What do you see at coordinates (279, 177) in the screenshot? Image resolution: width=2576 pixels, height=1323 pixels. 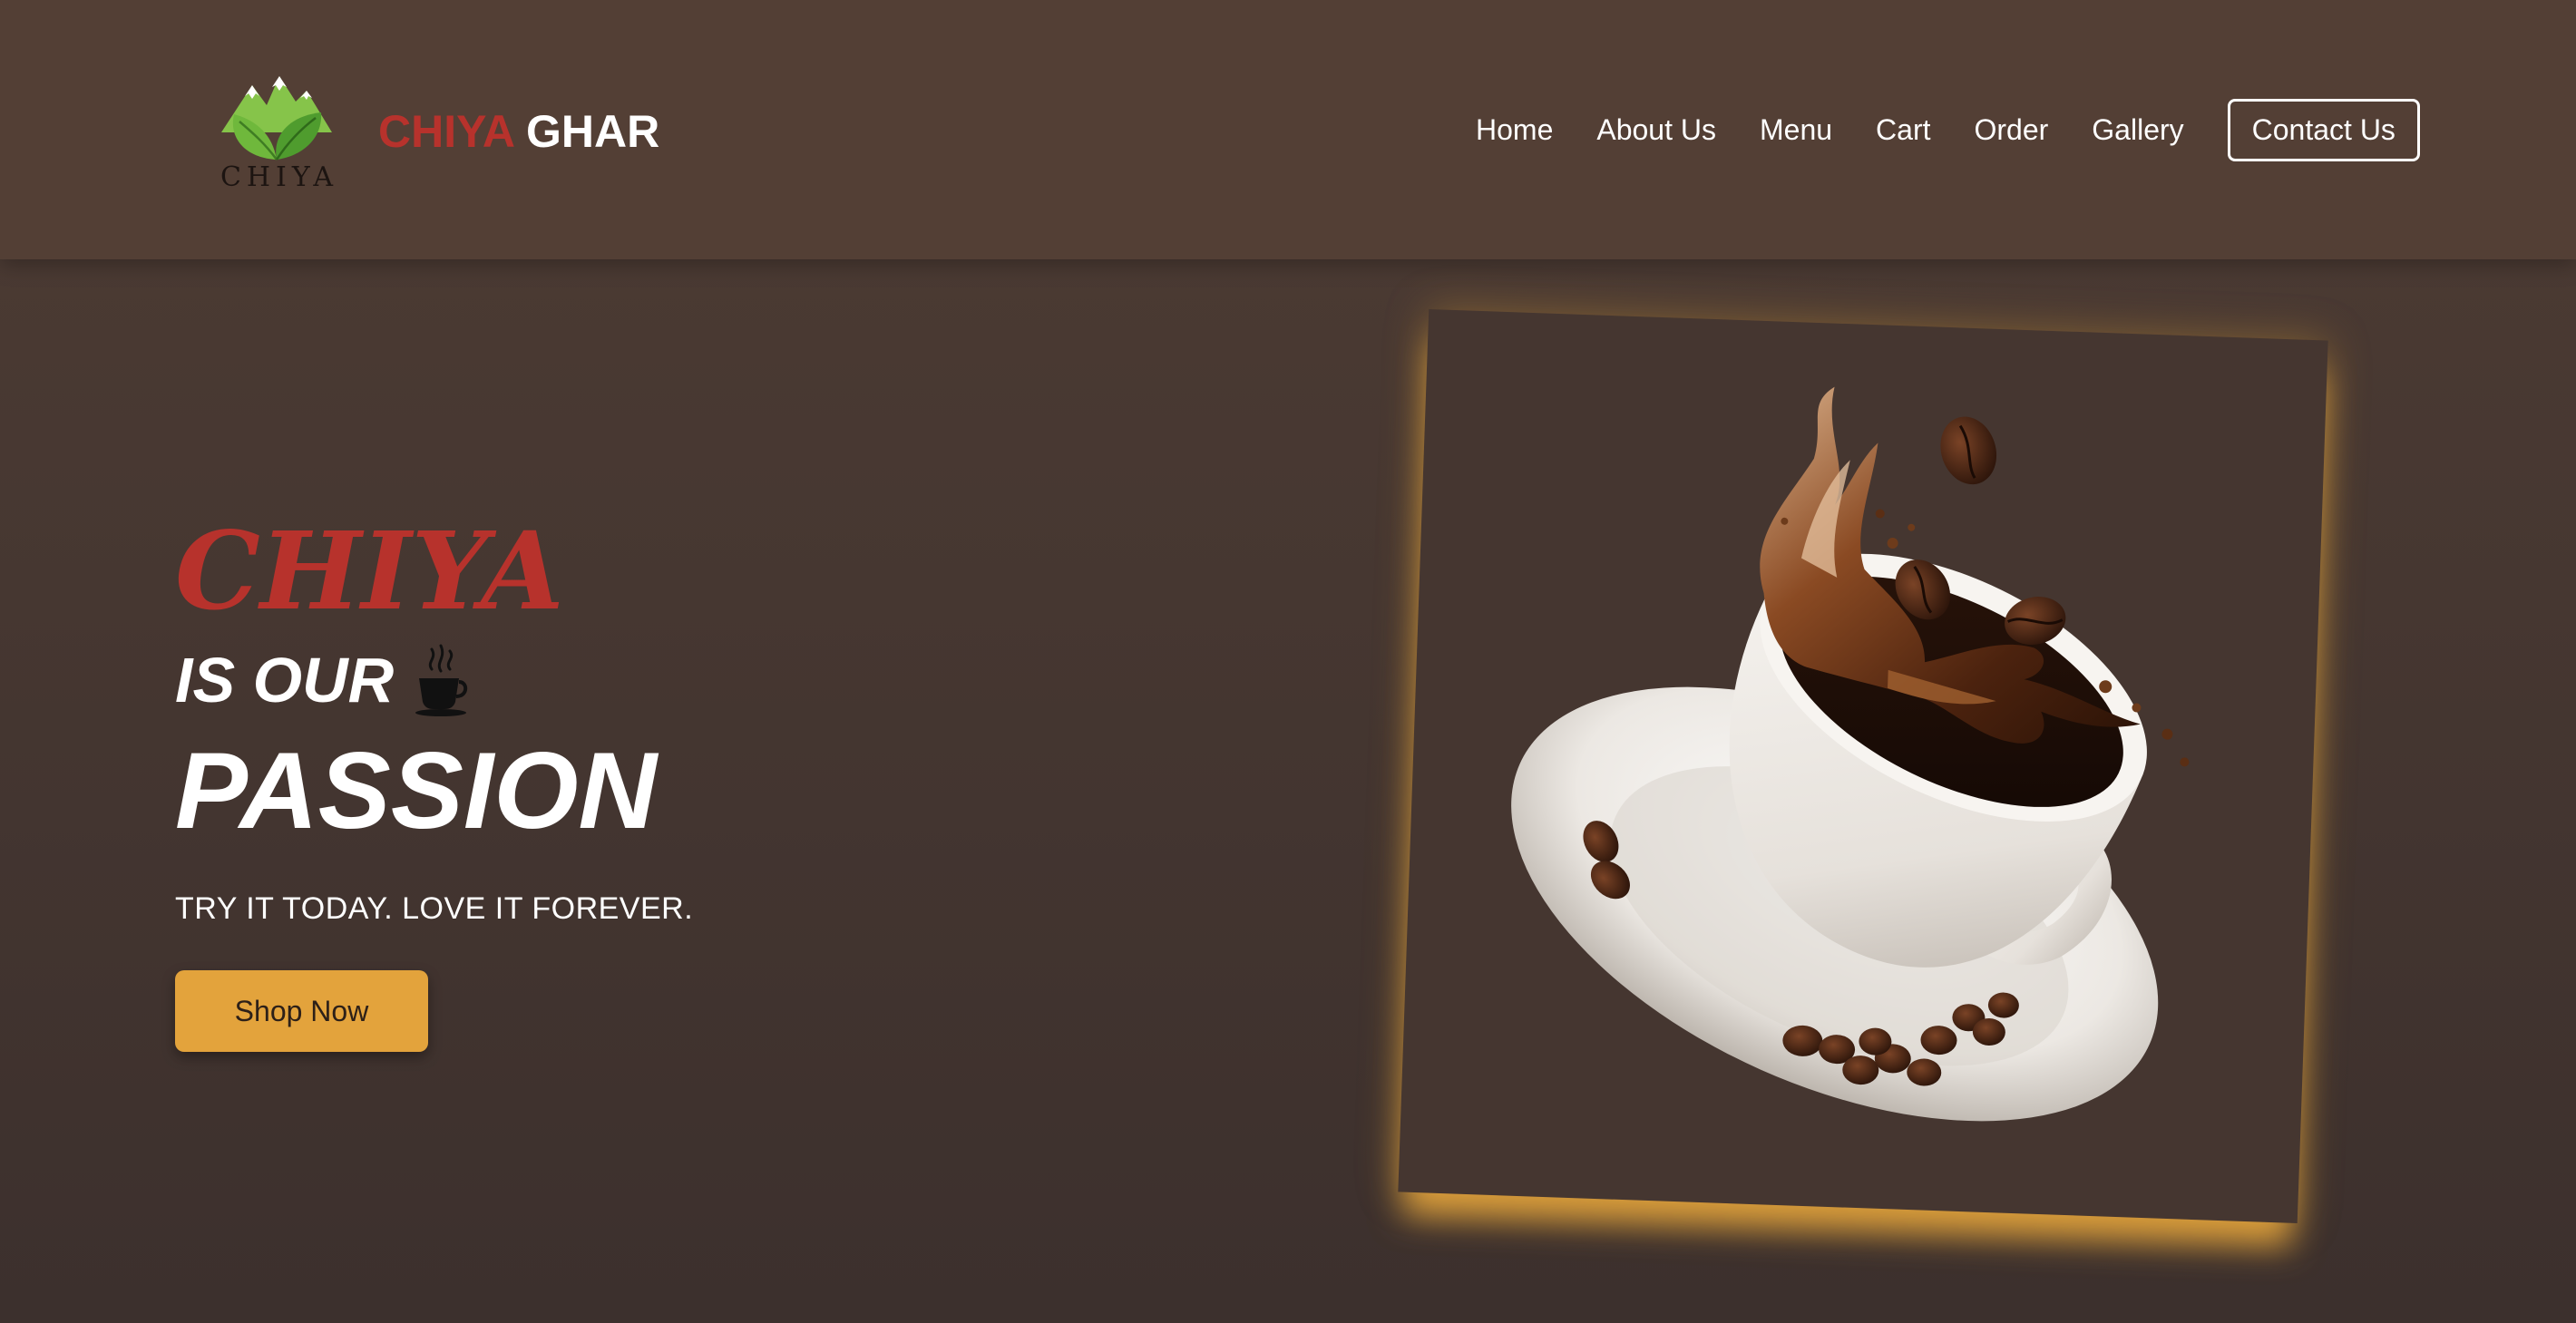 I see `logo-wordmark: CHIYA` at bounding box center [279, 177].